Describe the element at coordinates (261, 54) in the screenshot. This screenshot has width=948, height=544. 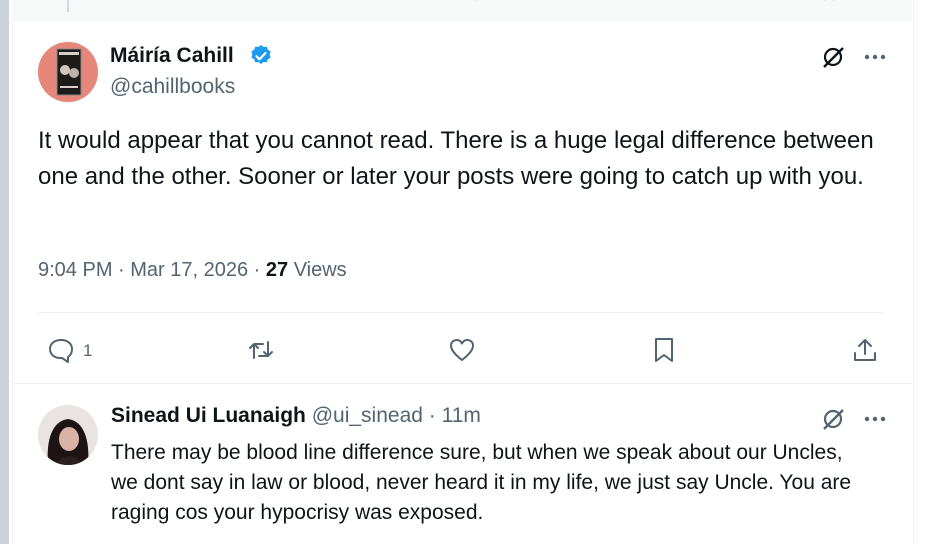
I see `verified-badge-icon` at that location.